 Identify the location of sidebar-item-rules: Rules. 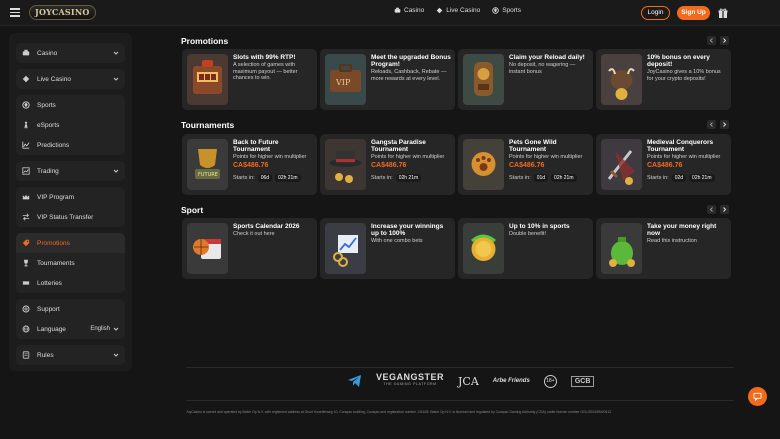
(70, 355).